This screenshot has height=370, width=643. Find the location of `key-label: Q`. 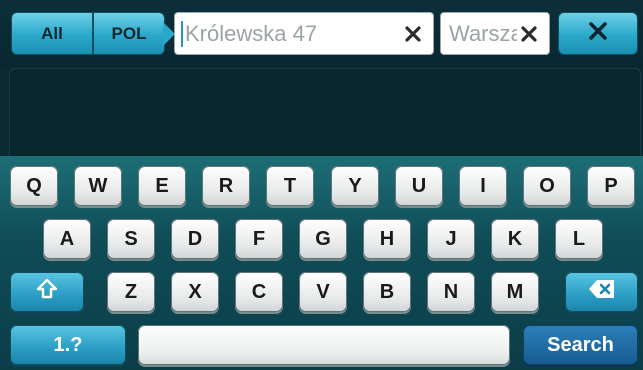

key-label: Q is located at coordinates (34, 185).